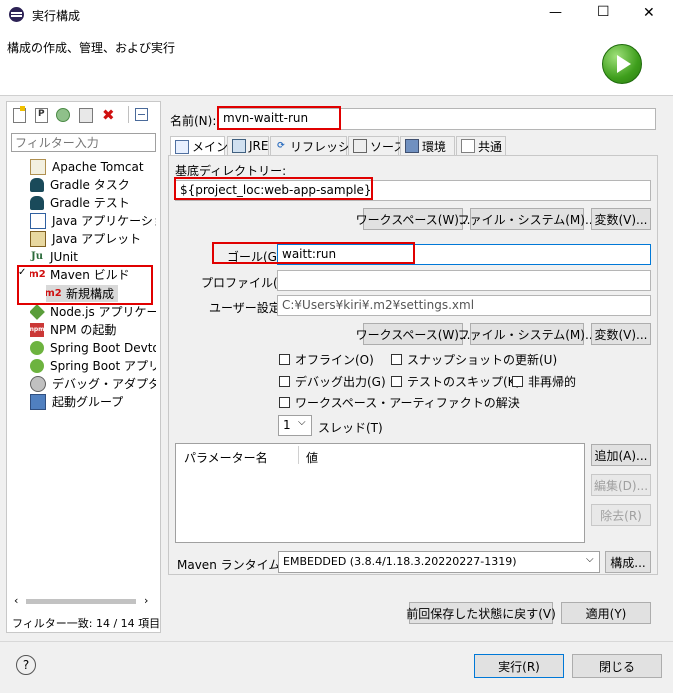 This screenshot has height=693, width=673. Describe the element at coordinates (90, 294) in the screenshot. I see `tree-item-label: 新規構成` at that location.